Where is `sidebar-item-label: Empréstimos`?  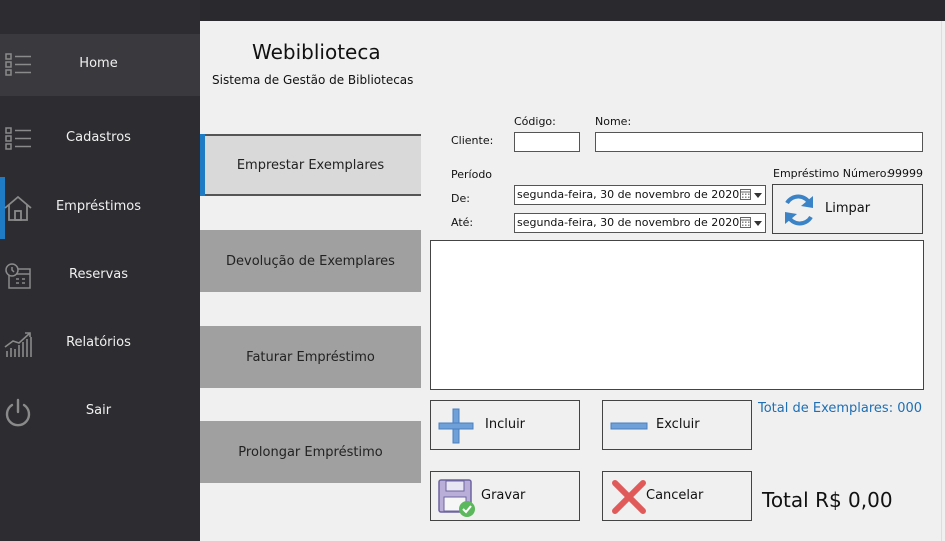
sidebar-item-label: Empréstimos is located at coordinates (98, 206).